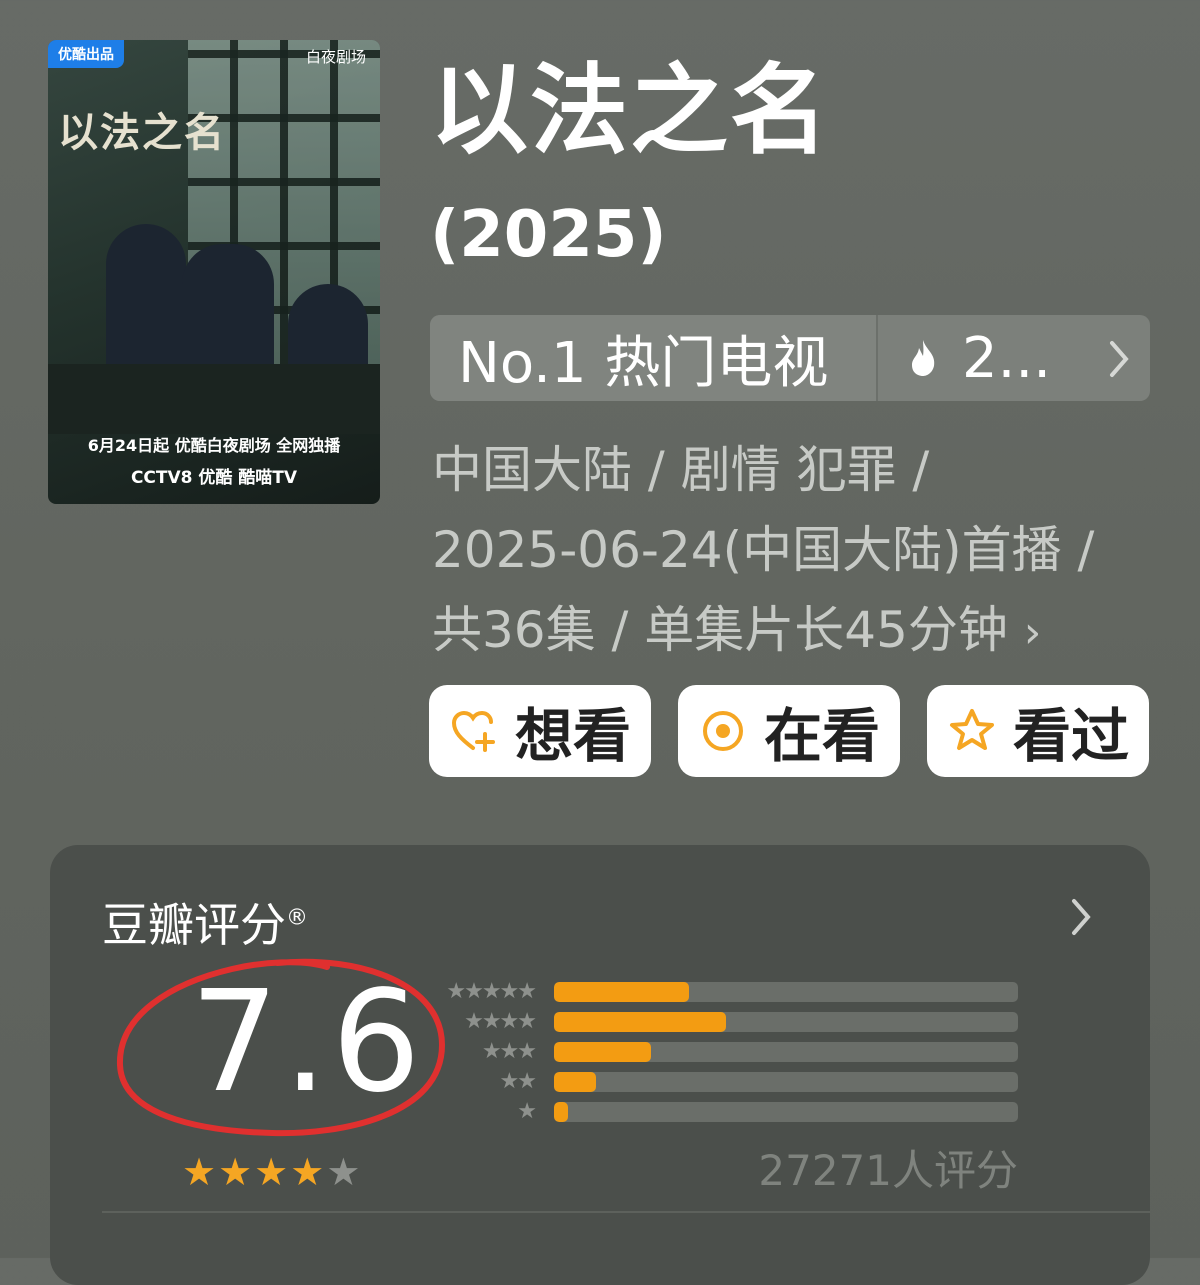 This screenshot has width=1200, height=1285. I want to click on poster-desk, so click(214, 399).